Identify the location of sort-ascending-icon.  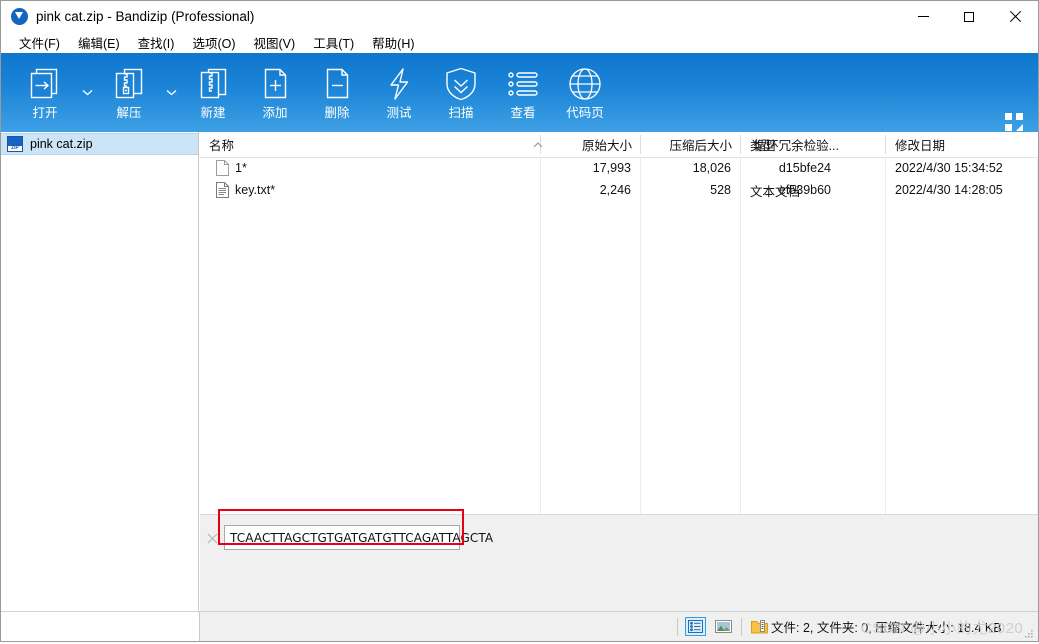
(538, 144).